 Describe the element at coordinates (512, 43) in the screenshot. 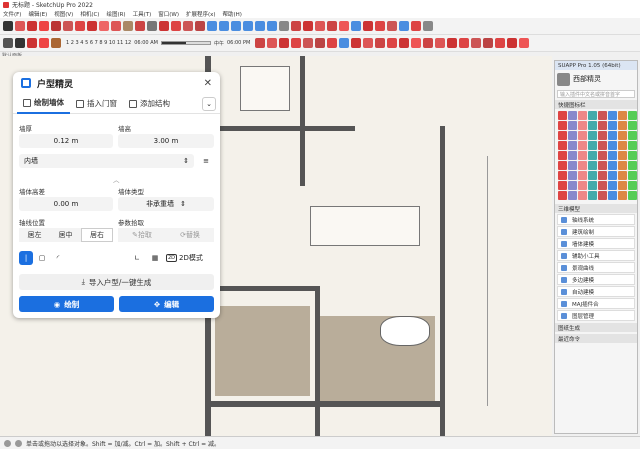

I see `fence-icon` at that location.